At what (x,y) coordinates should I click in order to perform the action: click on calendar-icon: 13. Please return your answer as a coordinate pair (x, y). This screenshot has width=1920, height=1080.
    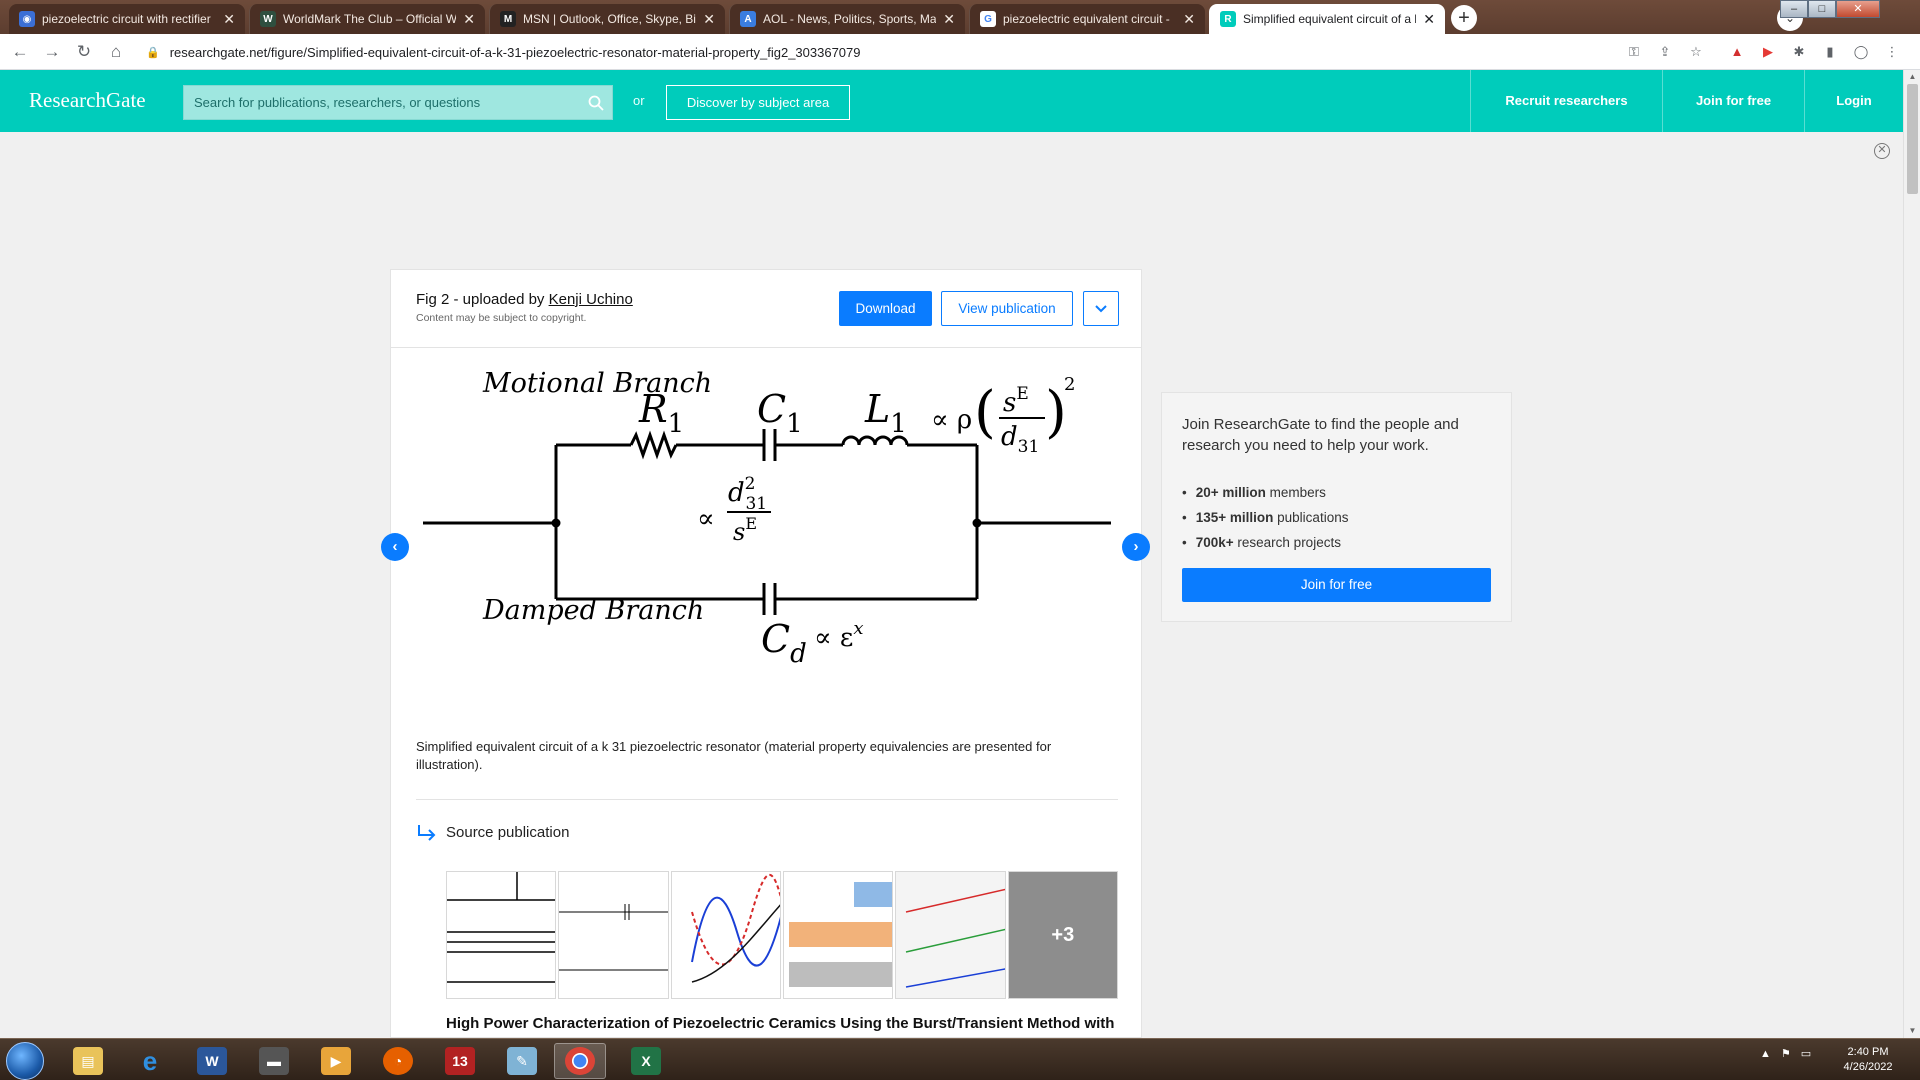
    Looking at the image, I should click on (460, 1061).